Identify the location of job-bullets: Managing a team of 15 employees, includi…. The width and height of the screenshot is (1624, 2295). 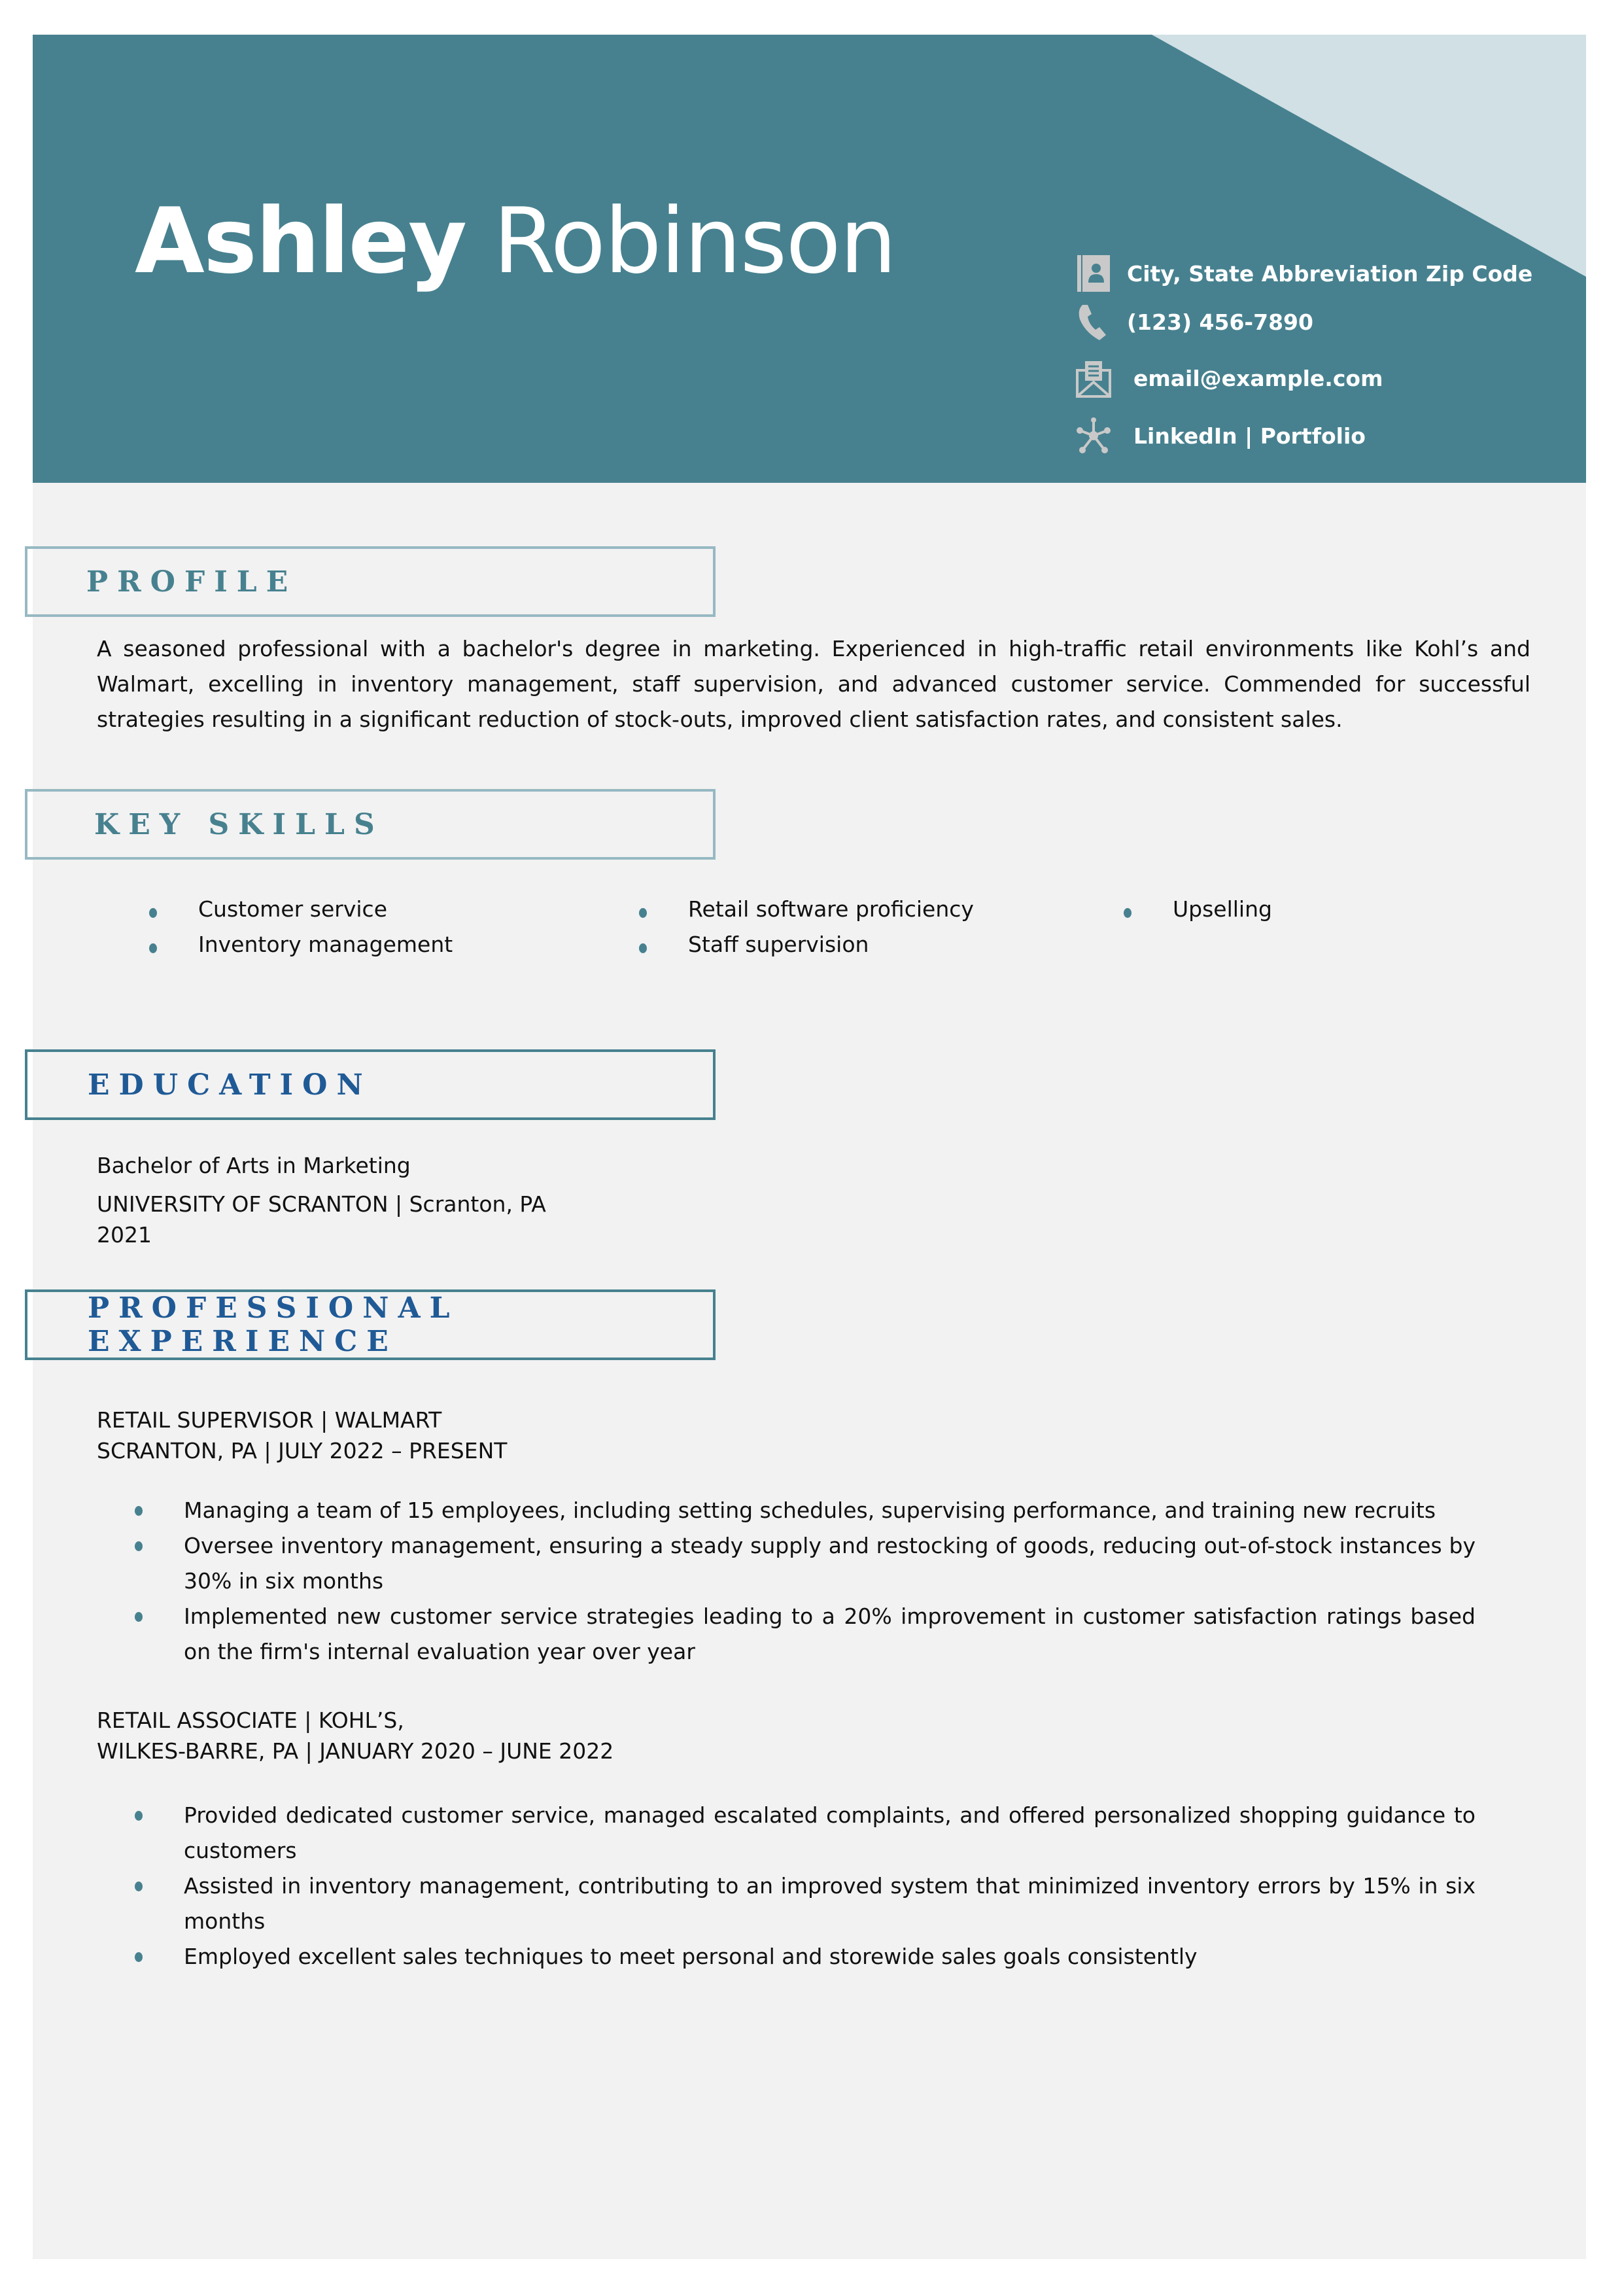
(805, 1582).